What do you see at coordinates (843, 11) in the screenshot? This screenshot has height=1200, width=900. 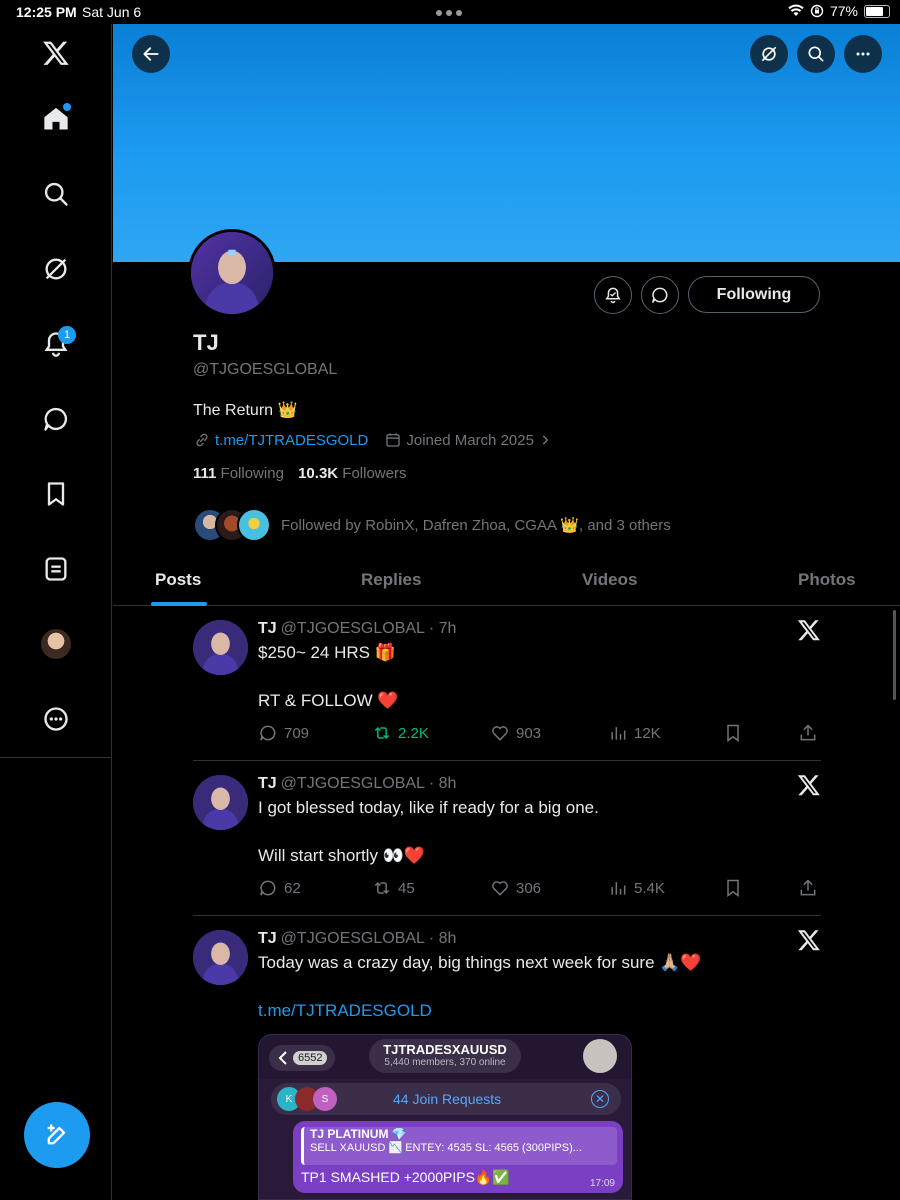 I see `battery-percent: 77%` at bounding box center [843, 11].